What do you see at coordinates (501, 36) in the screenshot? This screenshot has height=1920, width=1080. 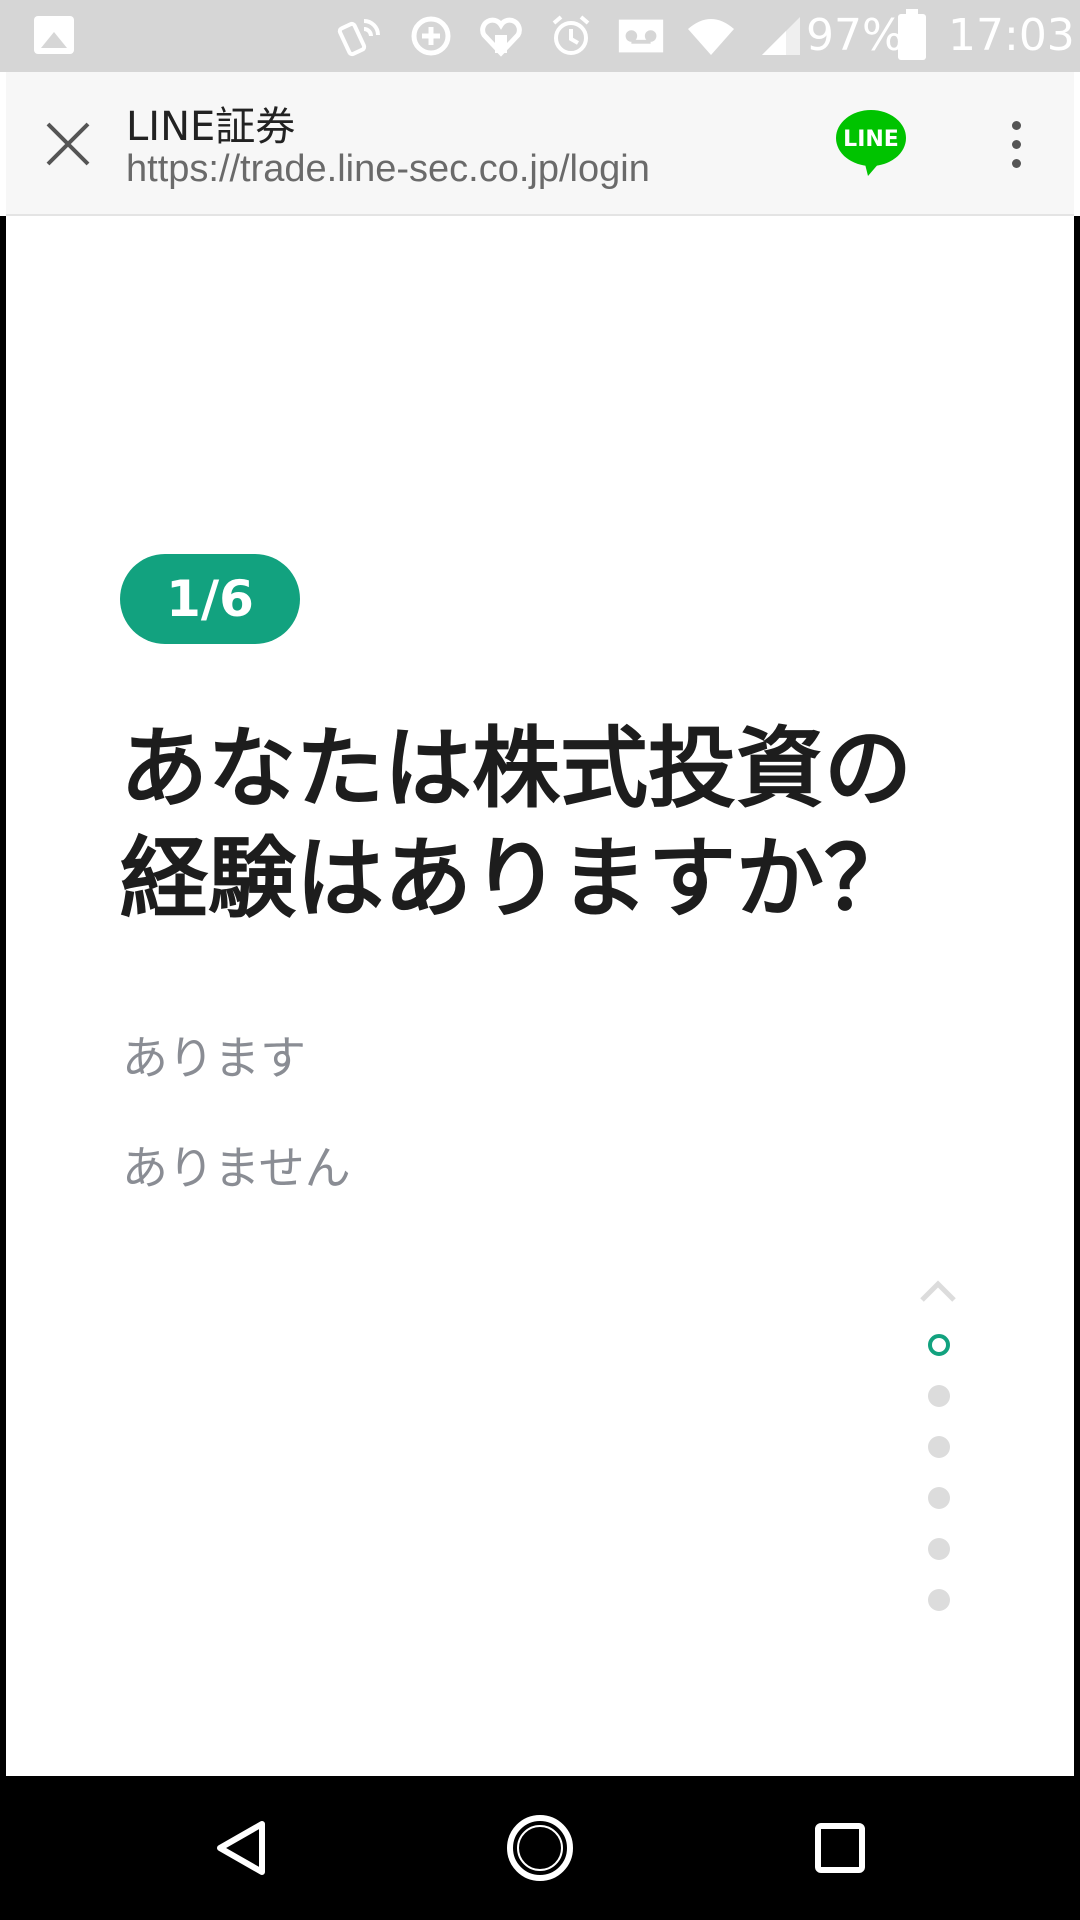 I see `health-icon` at bounding box center [501, 36].